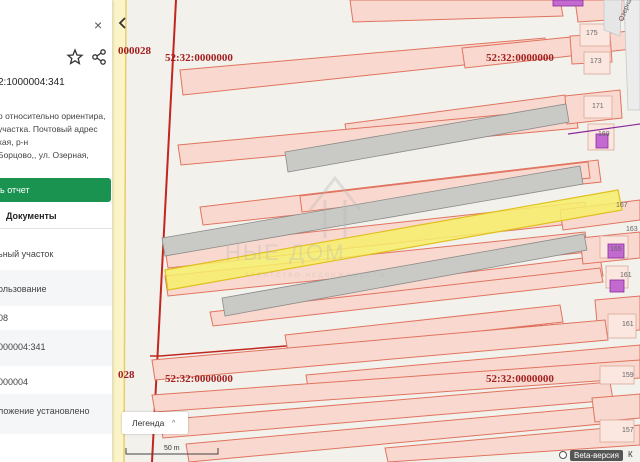 The image size is (640, 462). I want to click on house-number: 159, so click(628, 375).